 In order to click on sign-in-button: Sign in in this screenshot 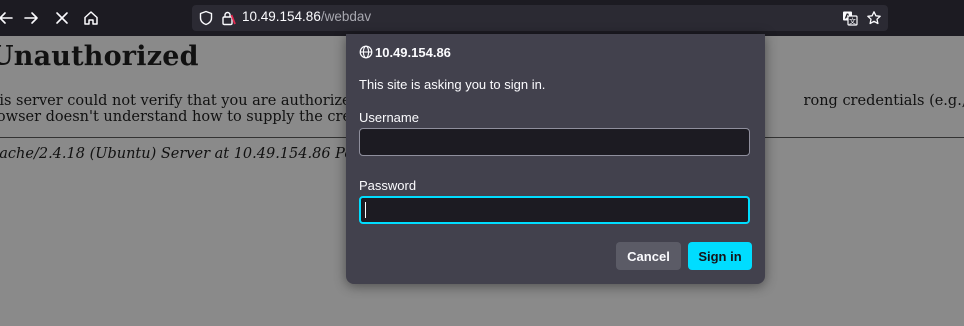, I will do `click(720, 256)`.